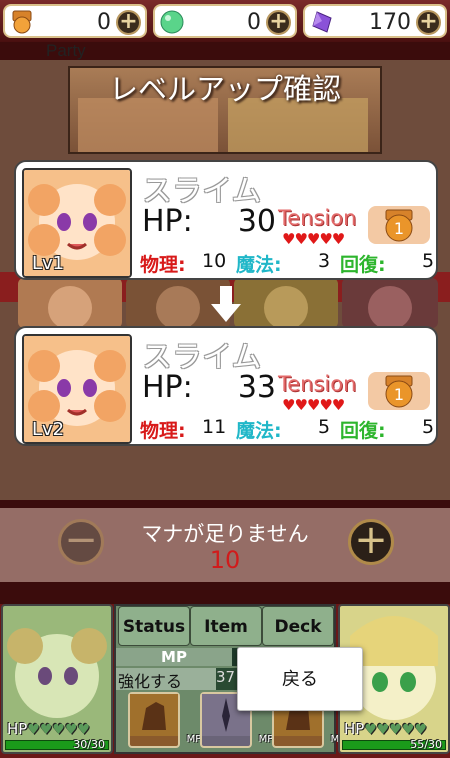 The height and width of the screenshot is (758, 450). I want to click on tab-item: Item, so click(226, 626).